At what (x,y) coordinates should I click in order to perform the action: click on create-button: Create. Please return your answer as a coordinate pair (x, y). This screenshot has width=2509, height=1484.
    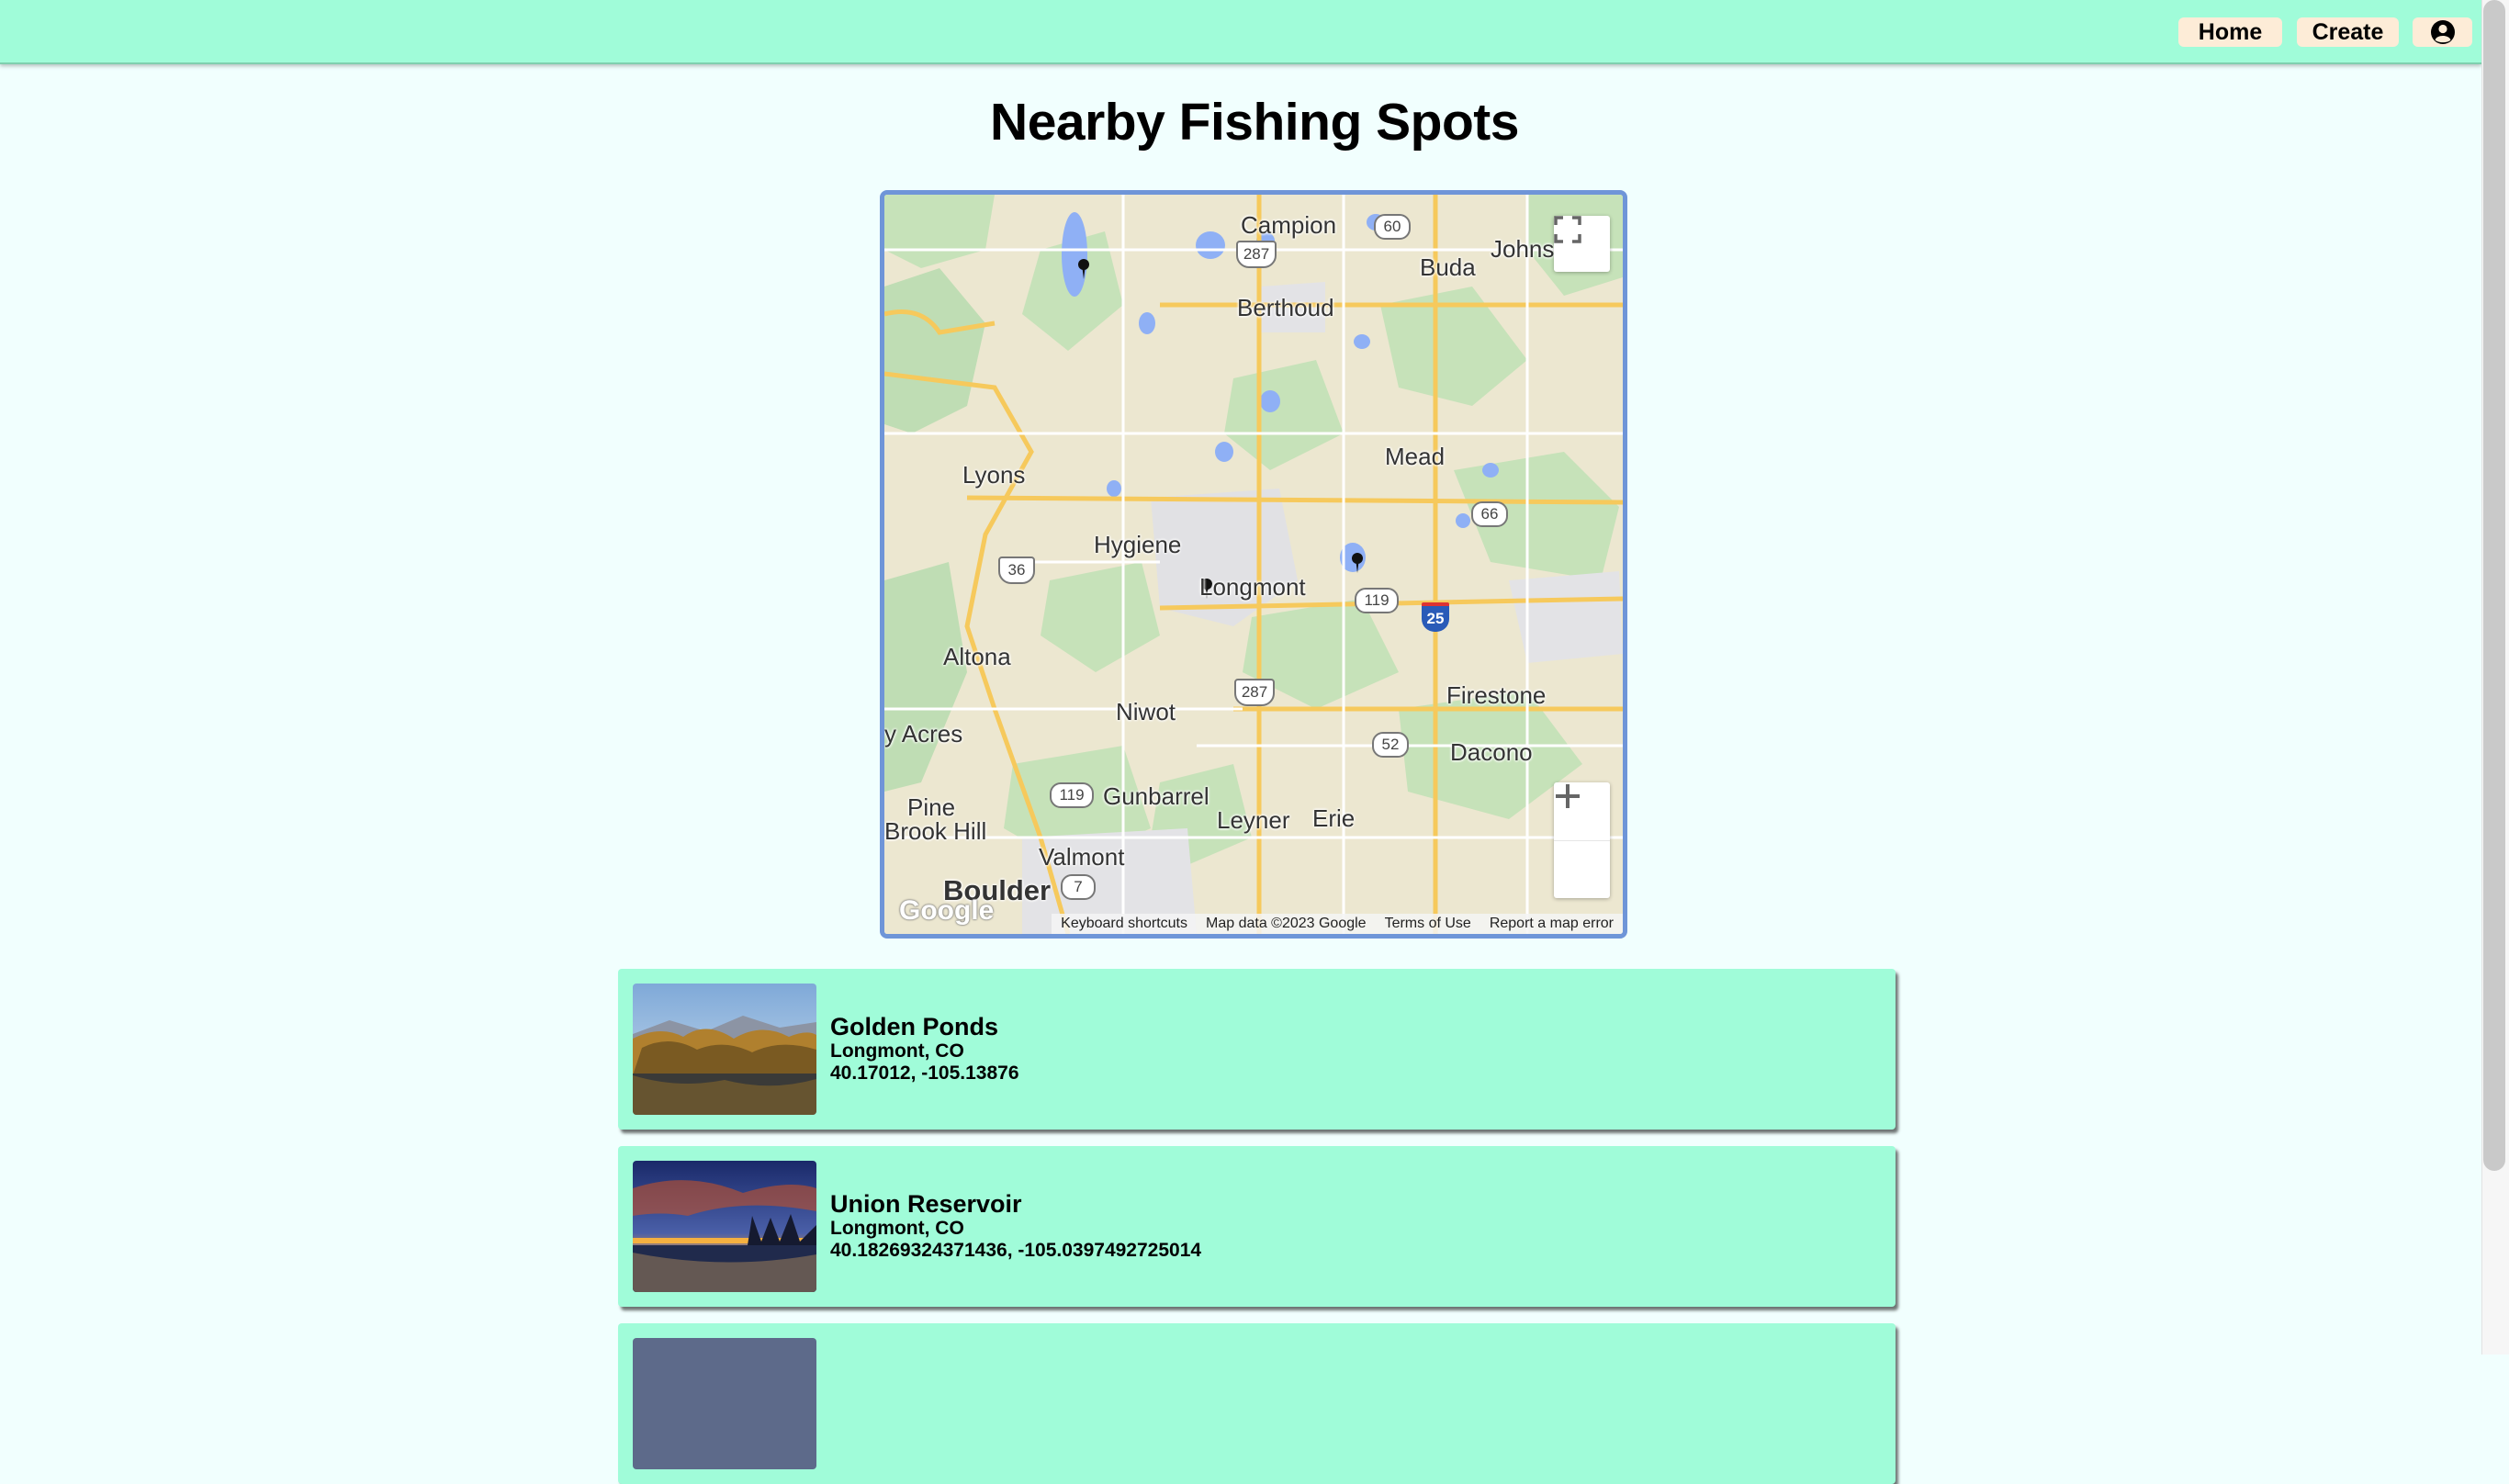
    Looking at the image, I should click on (2348, 32).